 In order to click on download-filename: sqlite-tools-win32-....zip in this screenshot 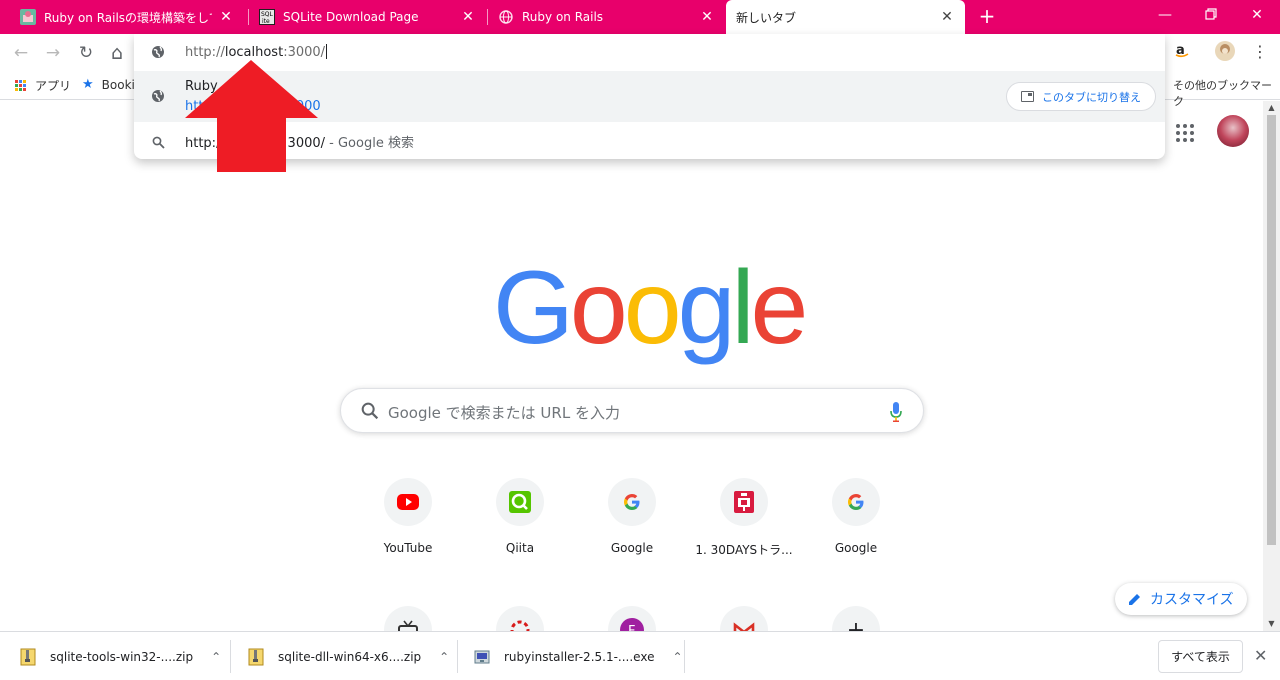, I will do `click(122, 656)`.